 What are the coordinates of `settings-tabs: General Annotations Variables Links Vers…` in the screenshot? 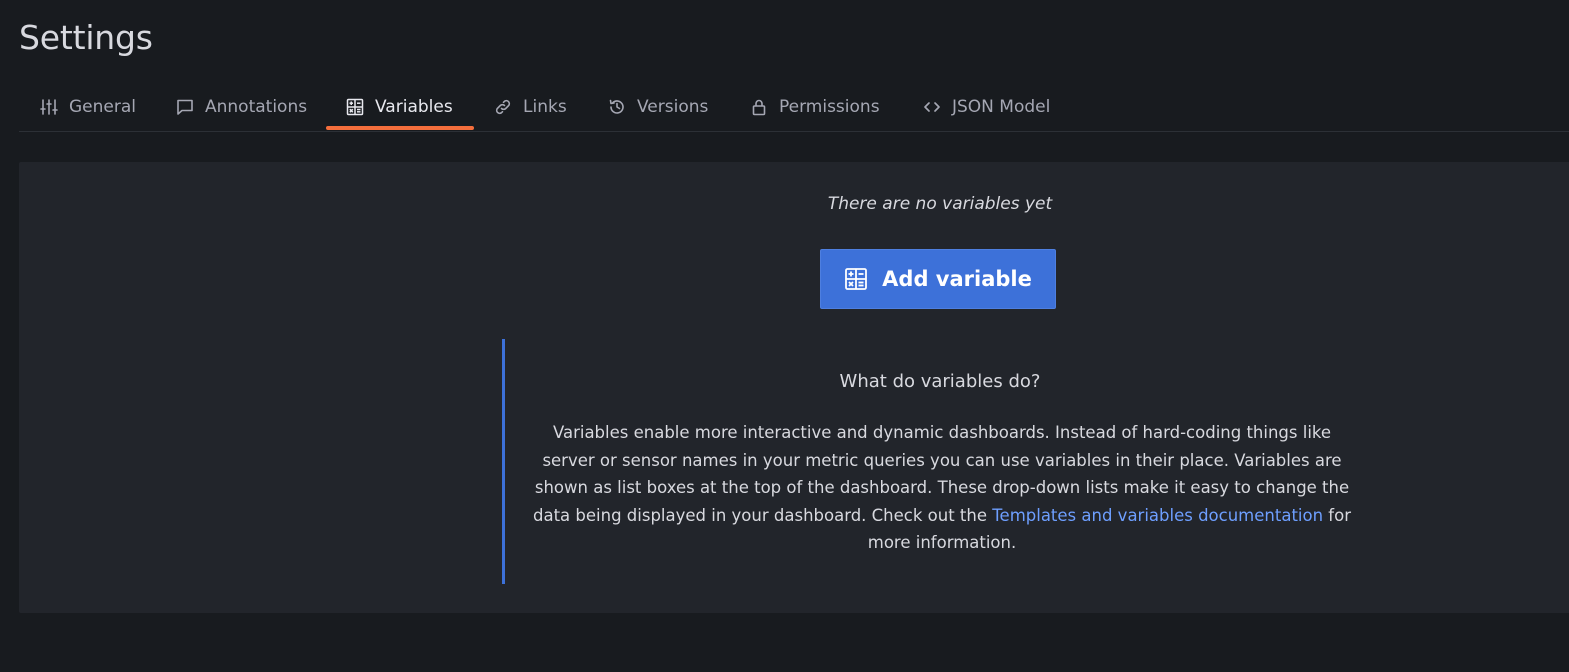 It's located at (794, 108).